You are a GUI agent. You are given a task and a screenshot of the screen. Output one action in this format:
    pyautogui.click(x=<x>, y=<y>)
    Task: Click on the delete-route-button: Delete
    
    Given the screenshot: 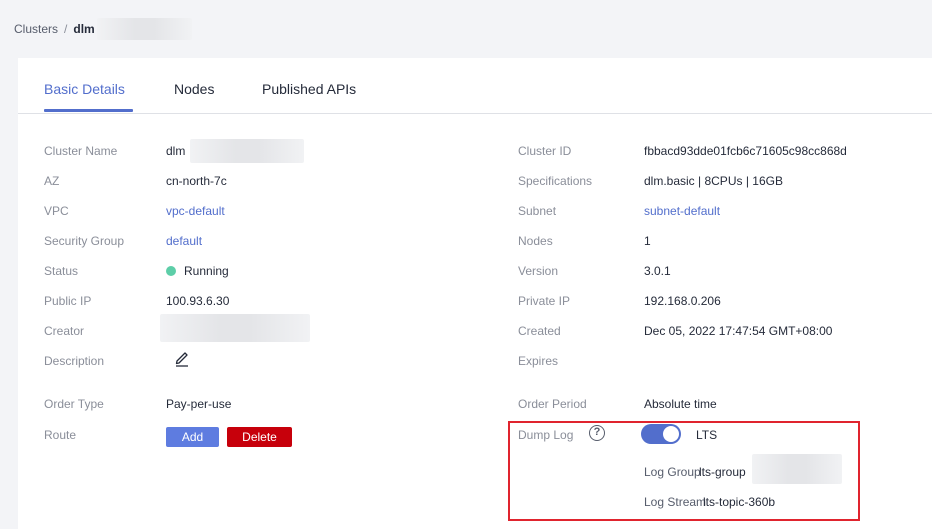 What is the action you would take?
    pyautogui.click(x=259, y=437)
    